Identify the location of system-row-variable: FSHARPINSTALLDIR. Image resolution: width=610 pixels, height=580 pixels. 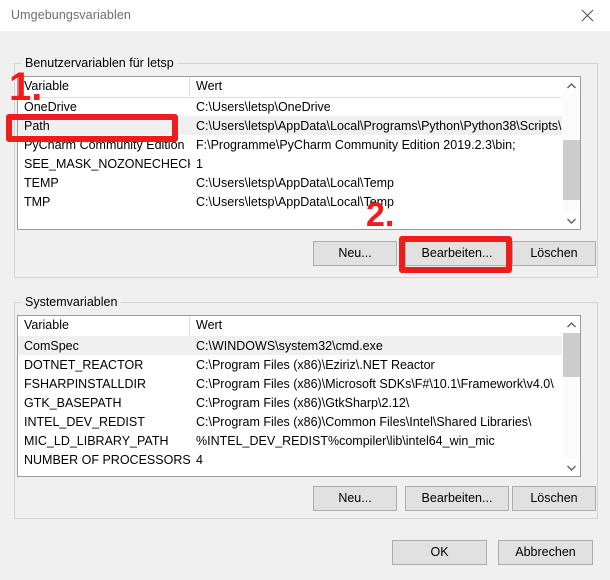
(85, 383).